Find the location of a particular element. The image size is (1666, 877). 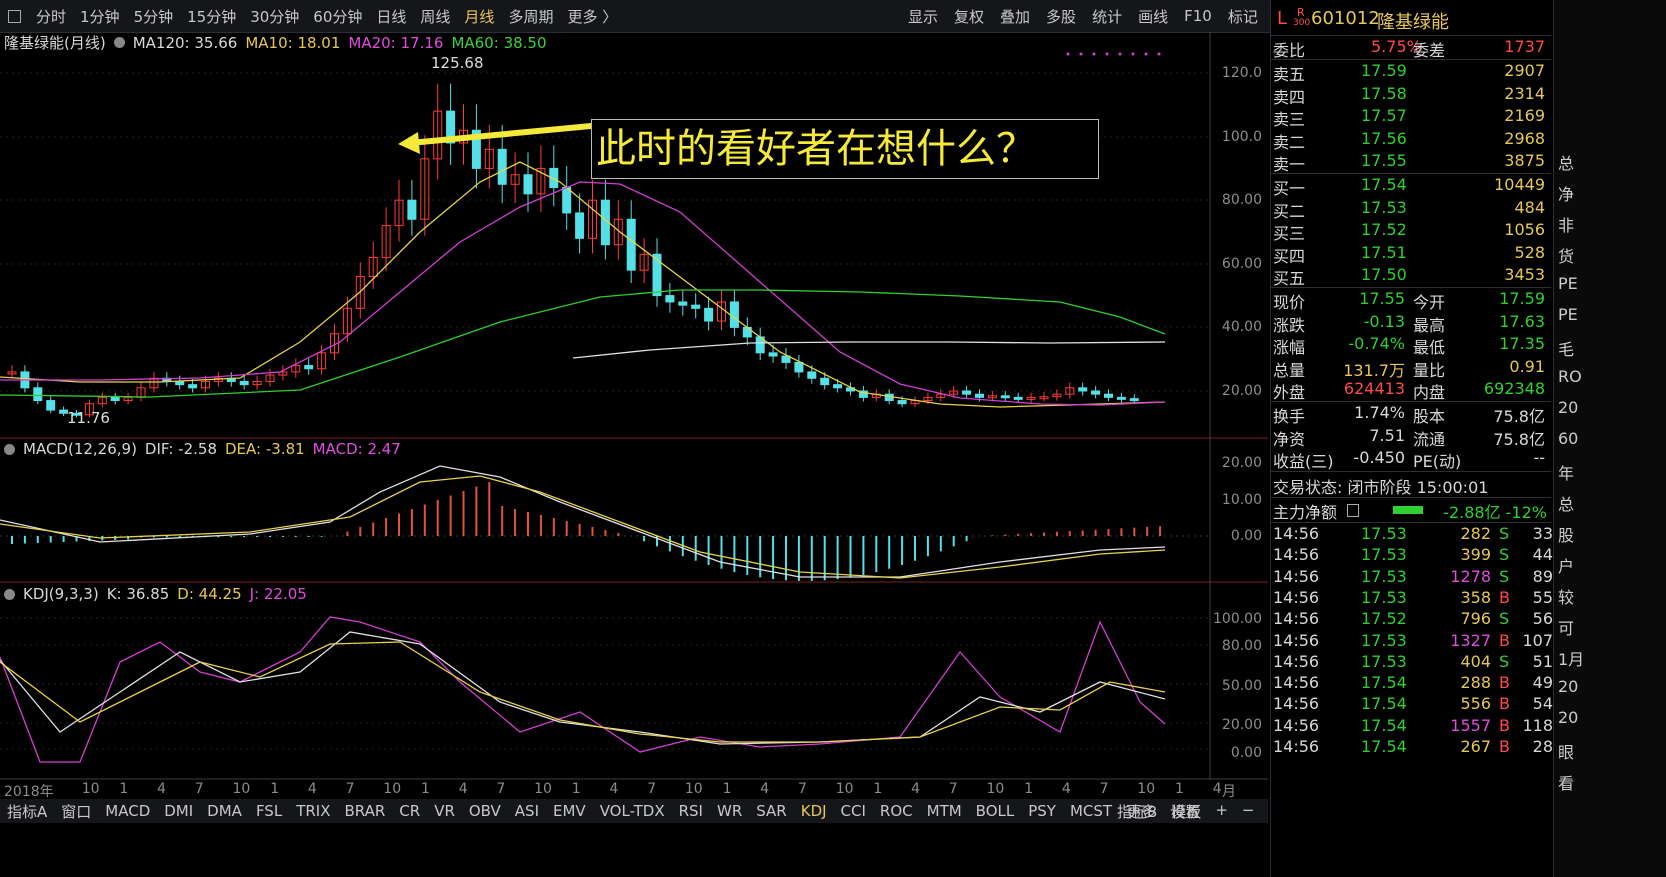

indicator-control: 模板 is located at coordinates (1186, 811).